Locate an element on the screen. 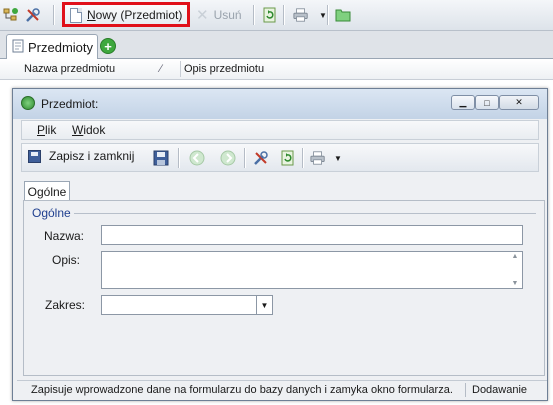 The image size is (553, 405). add-tab-button: + is located at coordinates (108, 46).